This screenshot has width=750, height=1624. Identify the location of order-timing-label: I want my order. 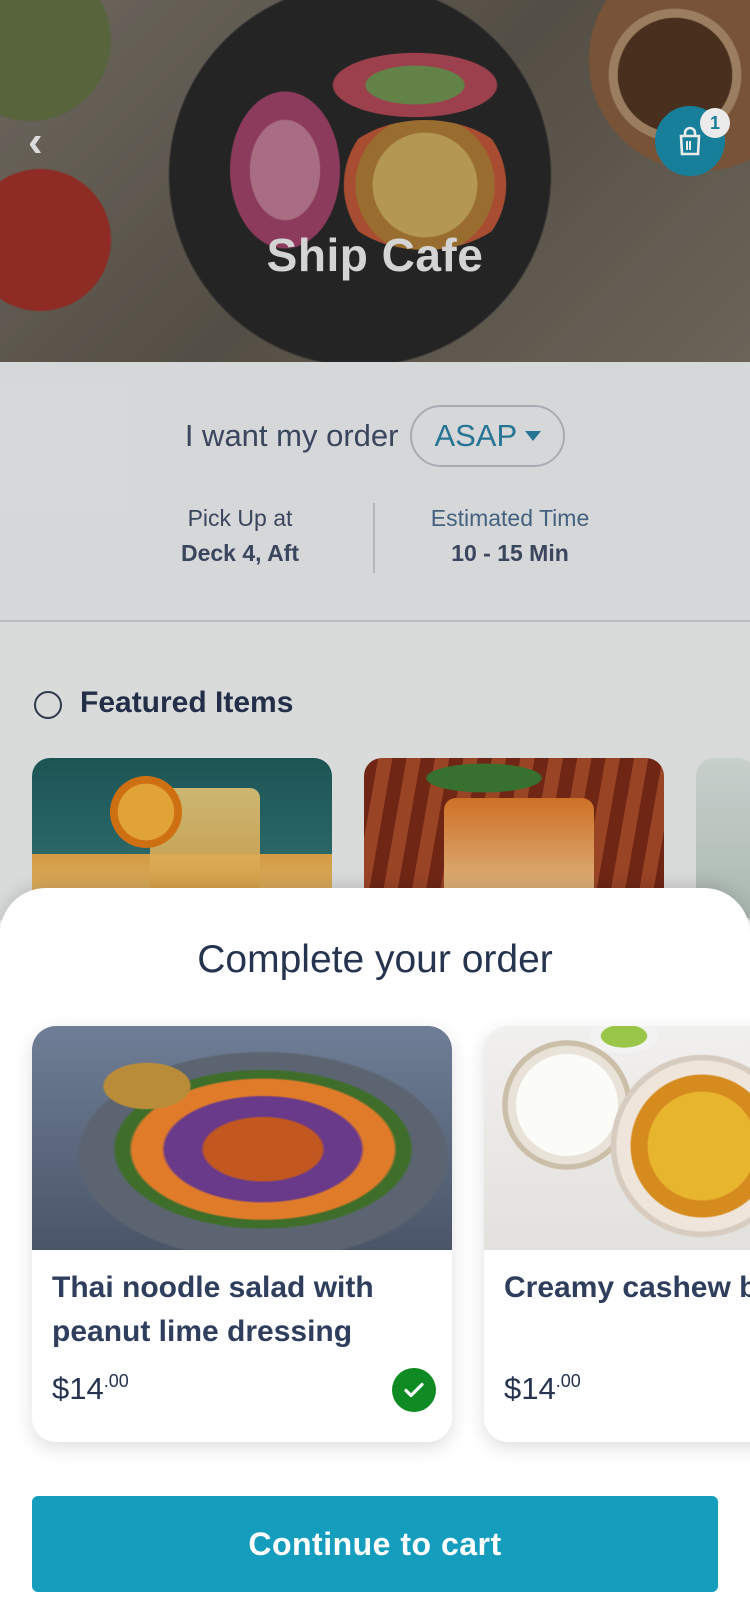
(291, 435).